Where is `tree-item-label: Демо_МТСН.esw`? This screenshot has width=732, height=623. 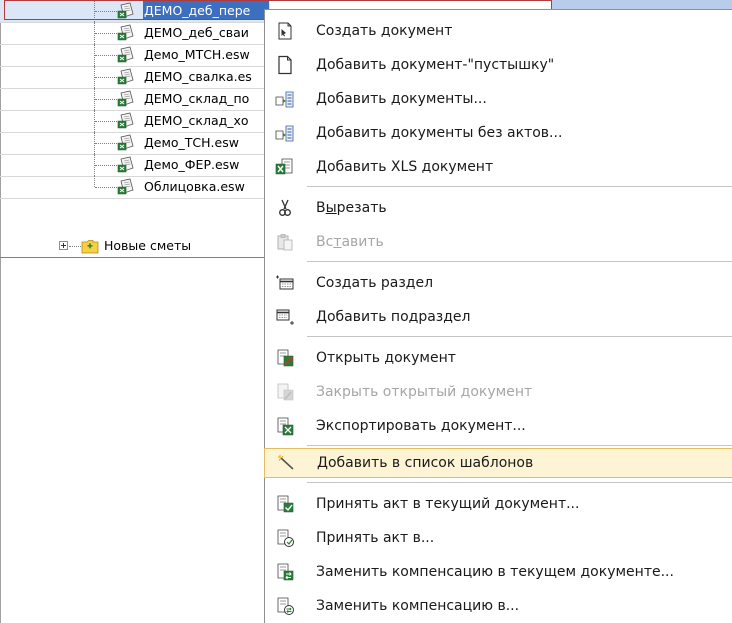 tree-item-label: Демо_МТСН.esw is located at coordinates (197, 54).